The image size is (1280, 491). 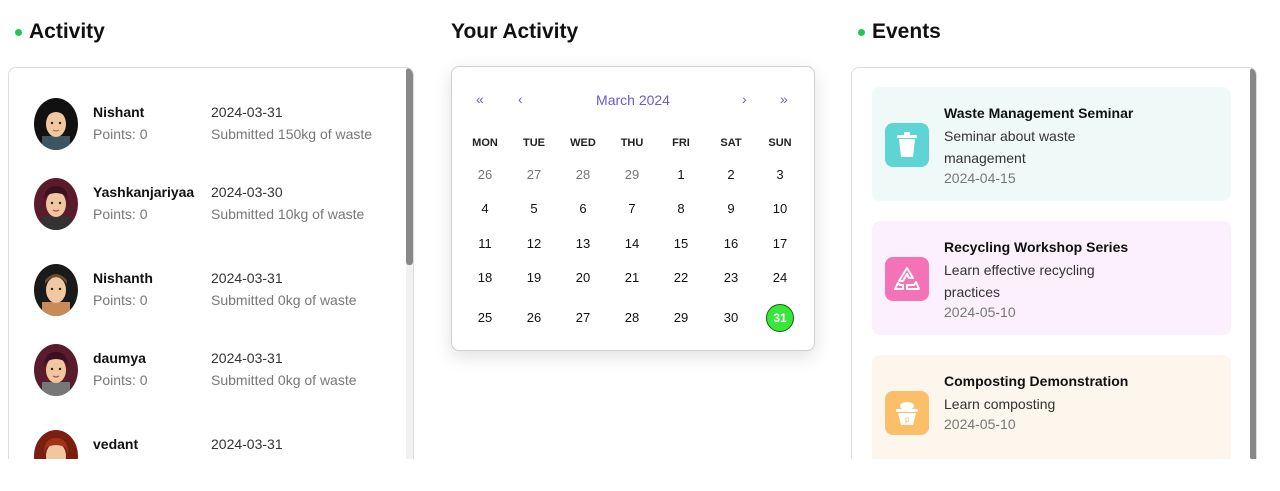 I want to click on activity-user-name: Nishant, so click(x=119, y=112).